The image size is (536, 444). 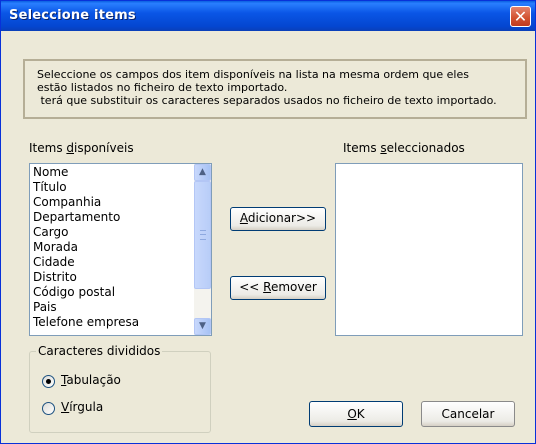 What do you see at coordinates (93, 380) in the screenshot?
I see `label-text: abulação` at bounding box center [93, 380].